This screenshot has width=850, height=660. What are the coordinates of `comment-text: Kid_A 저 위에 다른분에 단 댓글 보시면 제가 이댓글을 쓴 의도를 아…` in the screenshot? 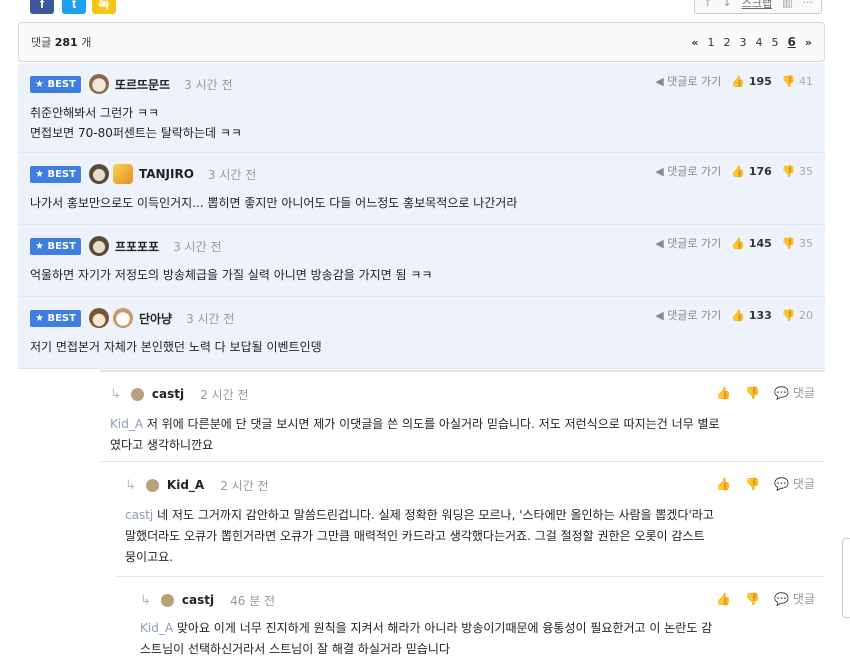 It's located at (415, 424).